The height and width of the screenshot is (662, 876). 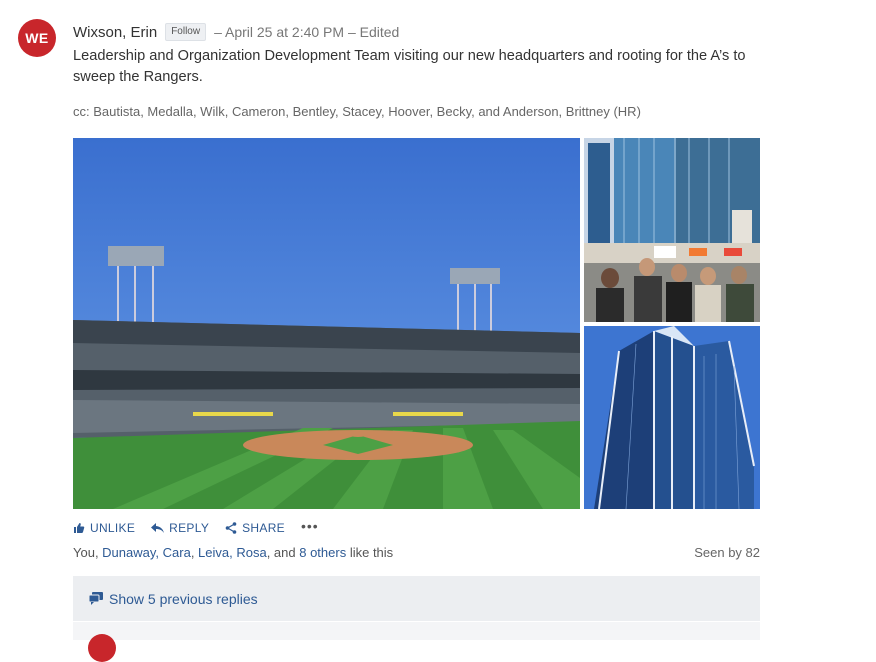 I want to click on thumbs-up-icon, so click(x=79, y=528).